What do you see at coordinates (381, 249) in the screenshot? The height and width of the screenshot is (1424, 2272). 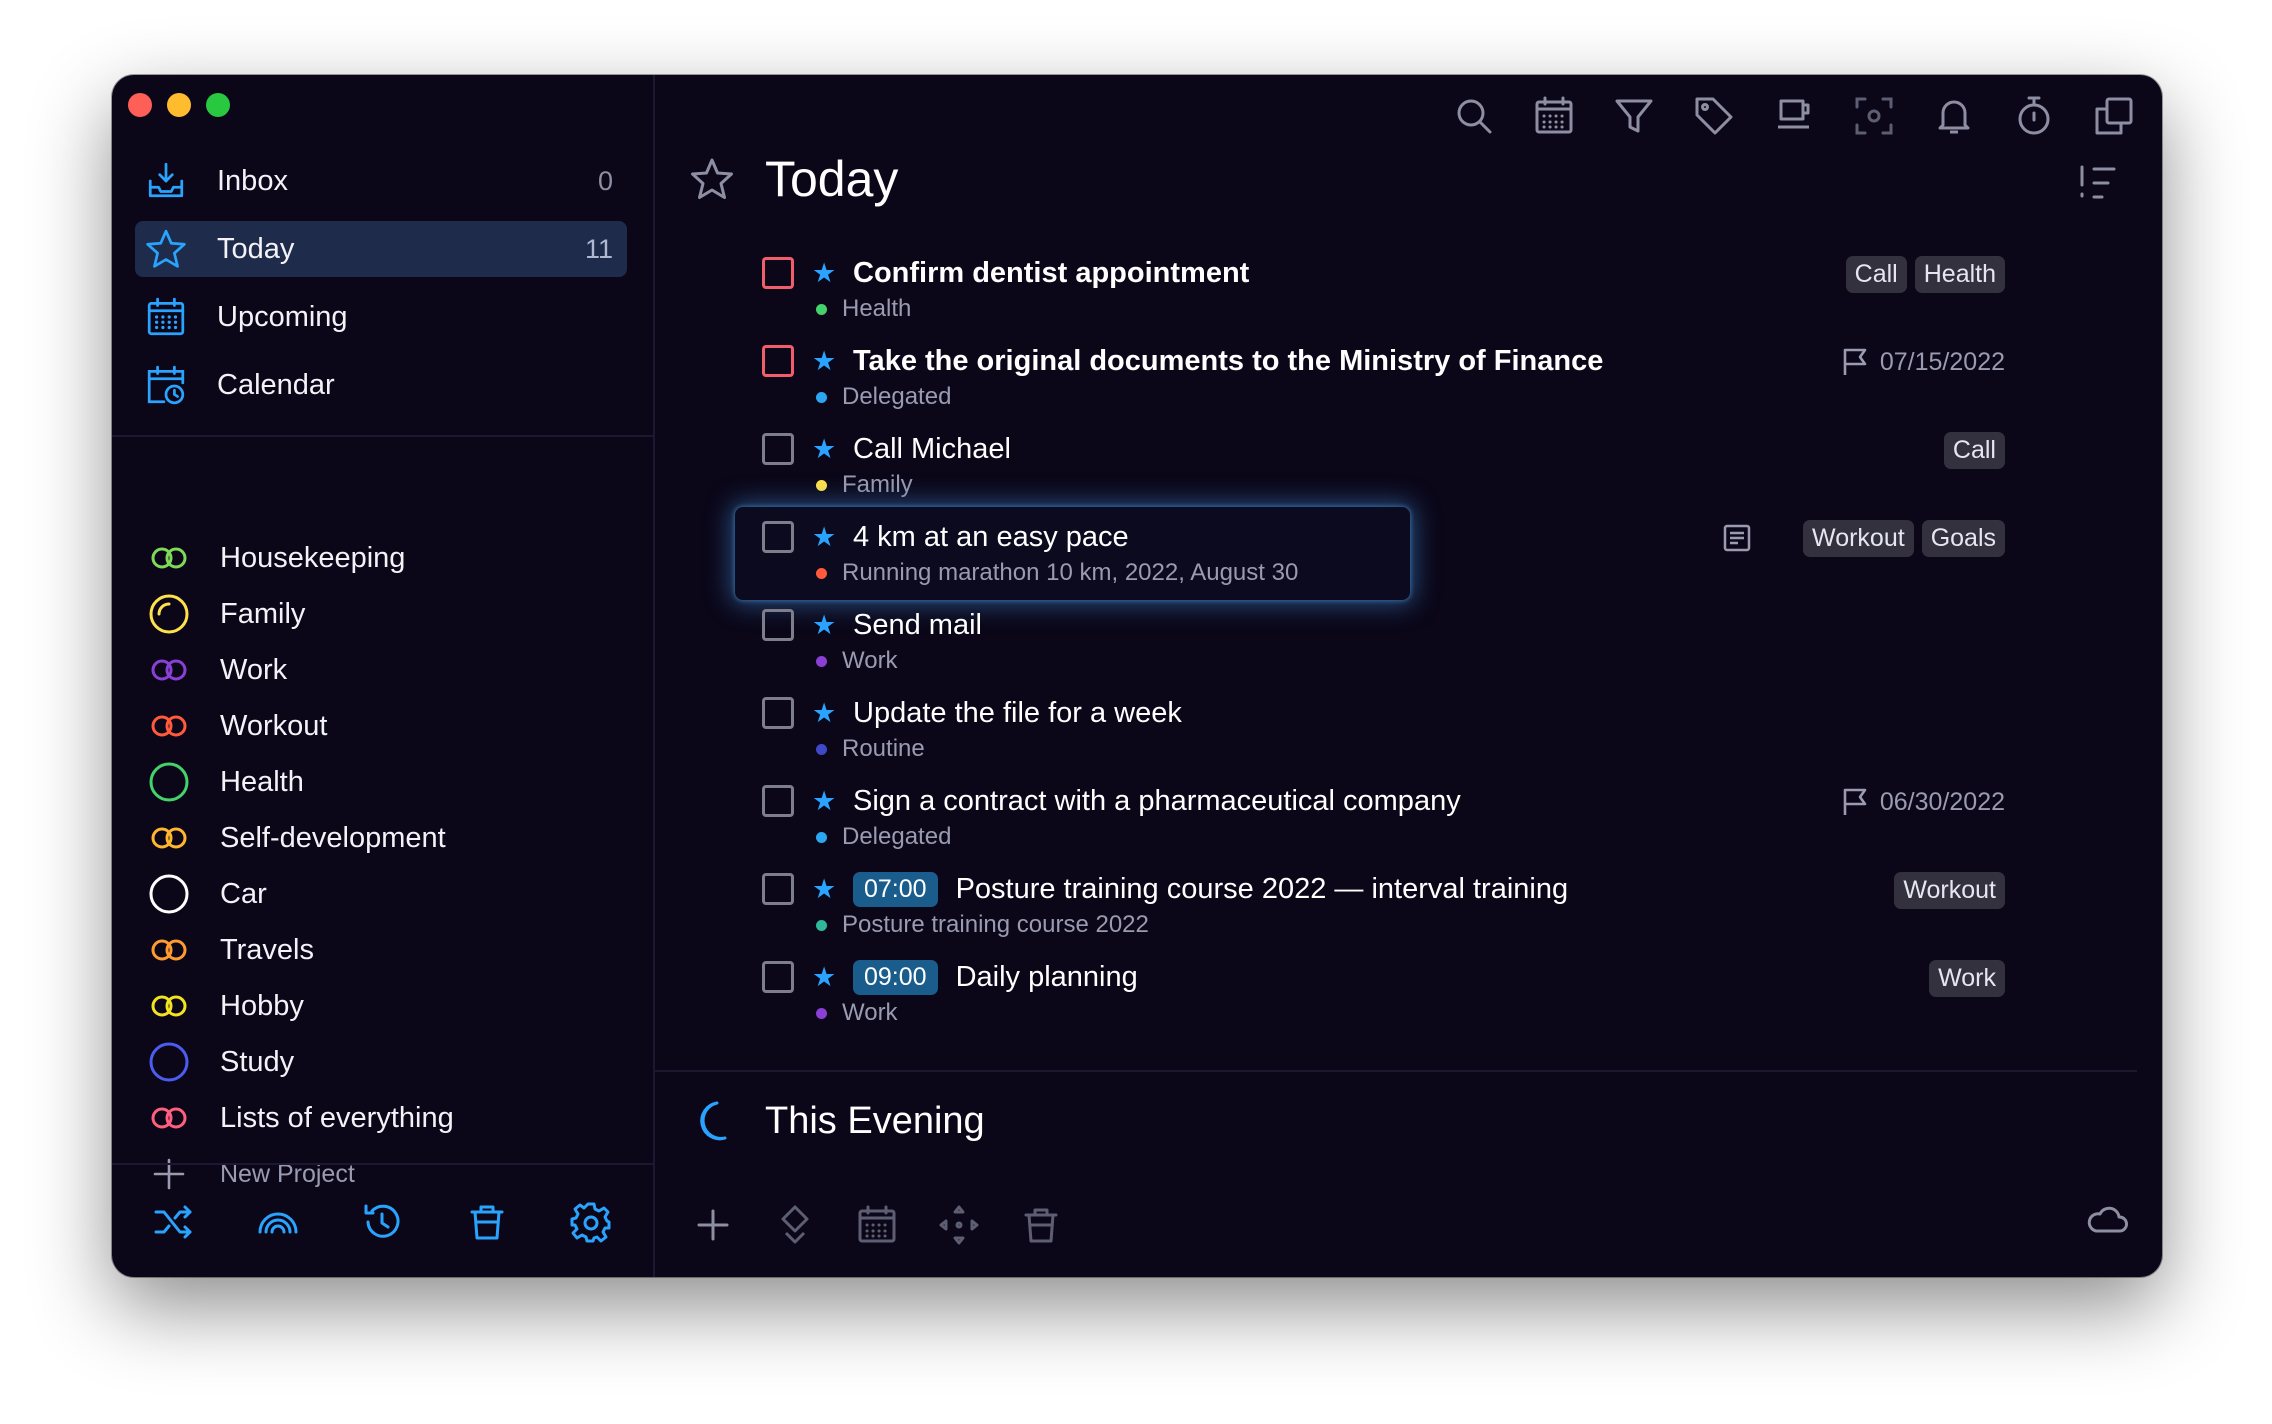 I see `sidebar-item-today: Today 11` at bounding box center [381, 249].